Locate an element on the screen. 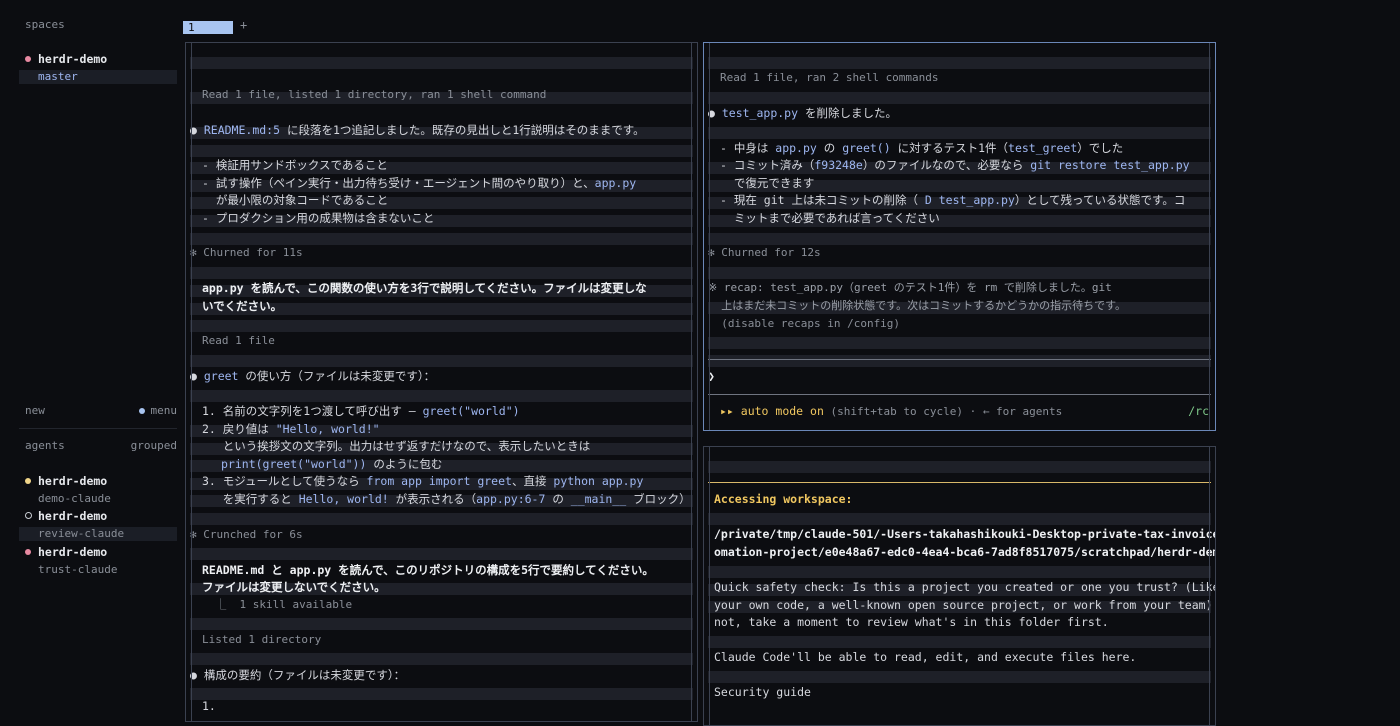 The width and height of the screenshot is (1400, 726). list-text: - 中身は is located at coordinates (748, 148).